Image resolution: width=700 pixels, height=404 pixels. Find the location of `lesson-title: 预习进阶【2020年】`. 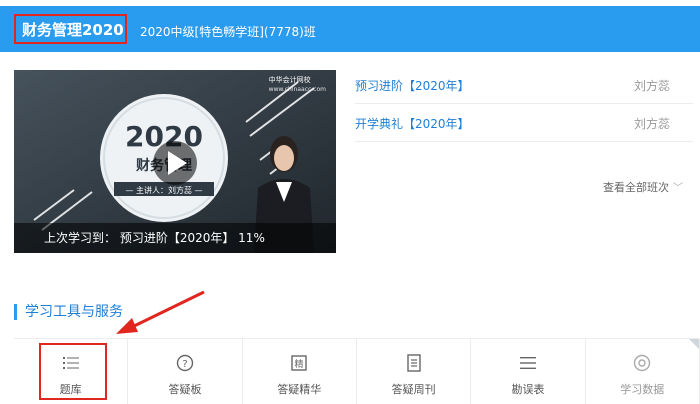

lesson-title: 预习进阶【2020年】 is located at coordinates (412, 85).